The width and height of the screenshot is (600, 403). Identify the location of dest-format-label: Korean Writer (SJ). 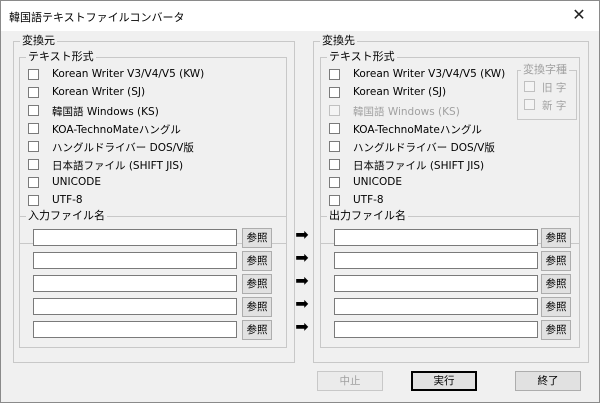
(400, 92).